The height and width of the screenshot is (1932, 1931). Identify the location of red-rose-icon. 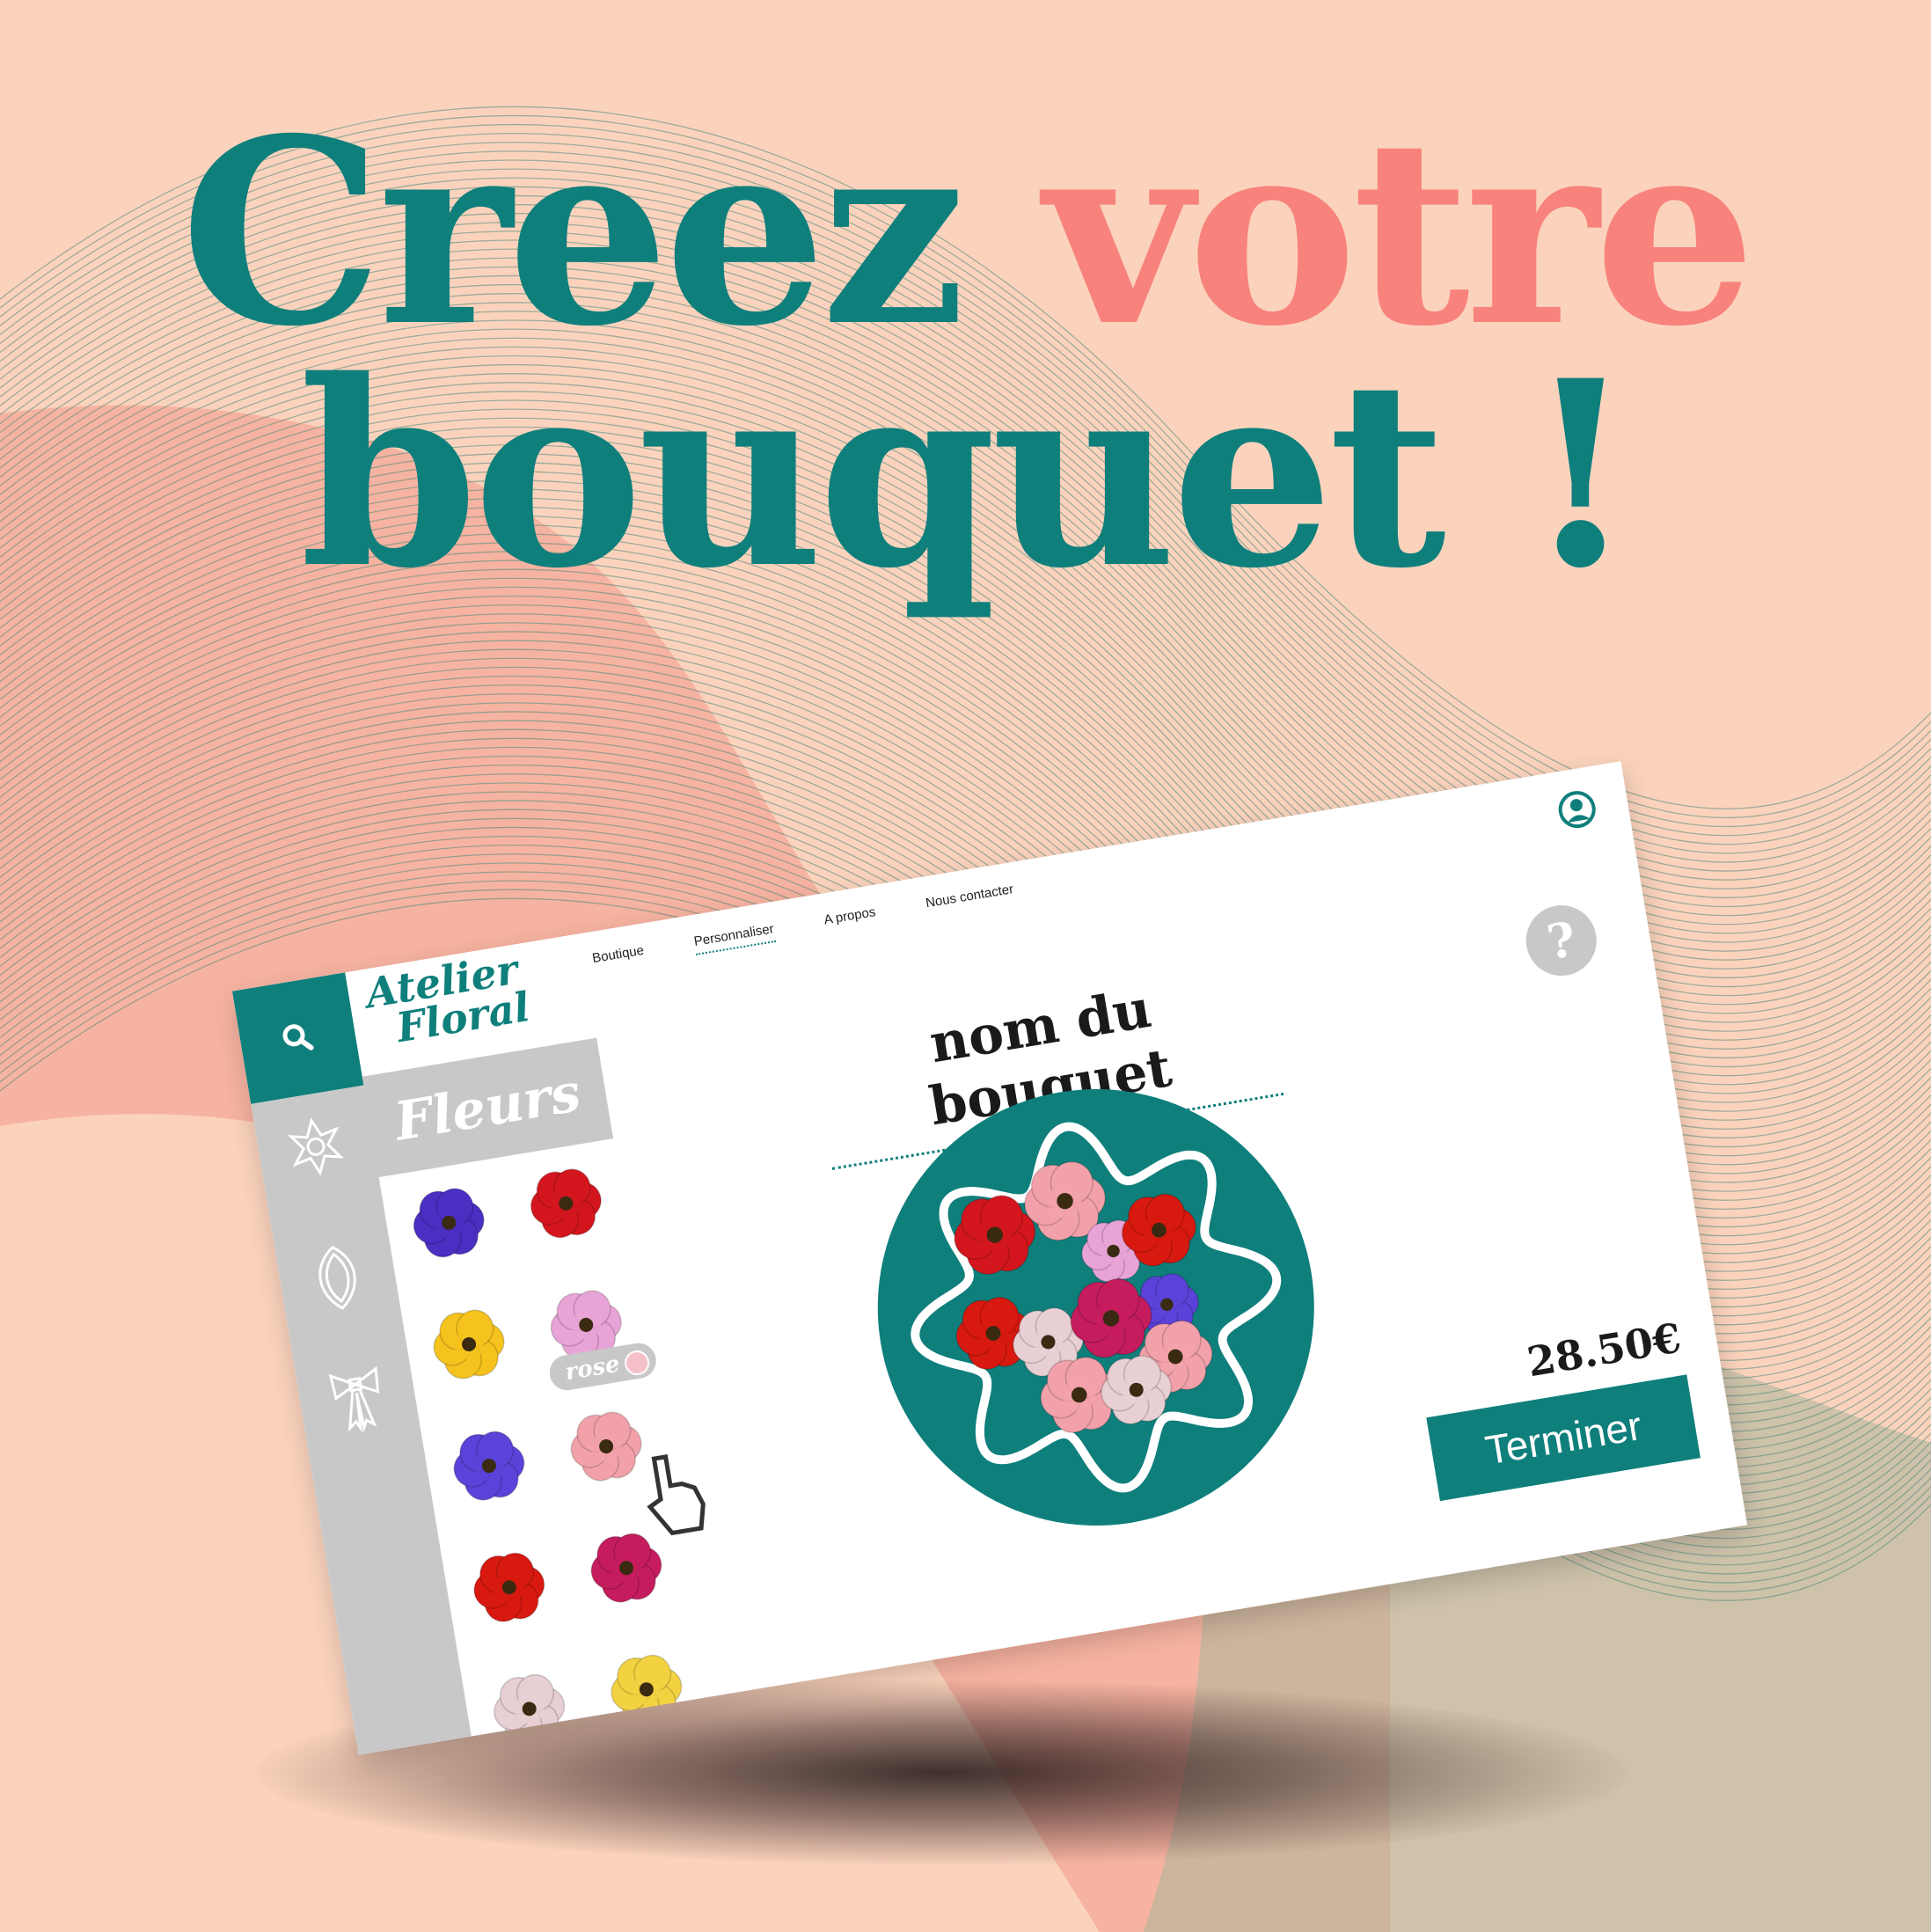
(509, 1587).